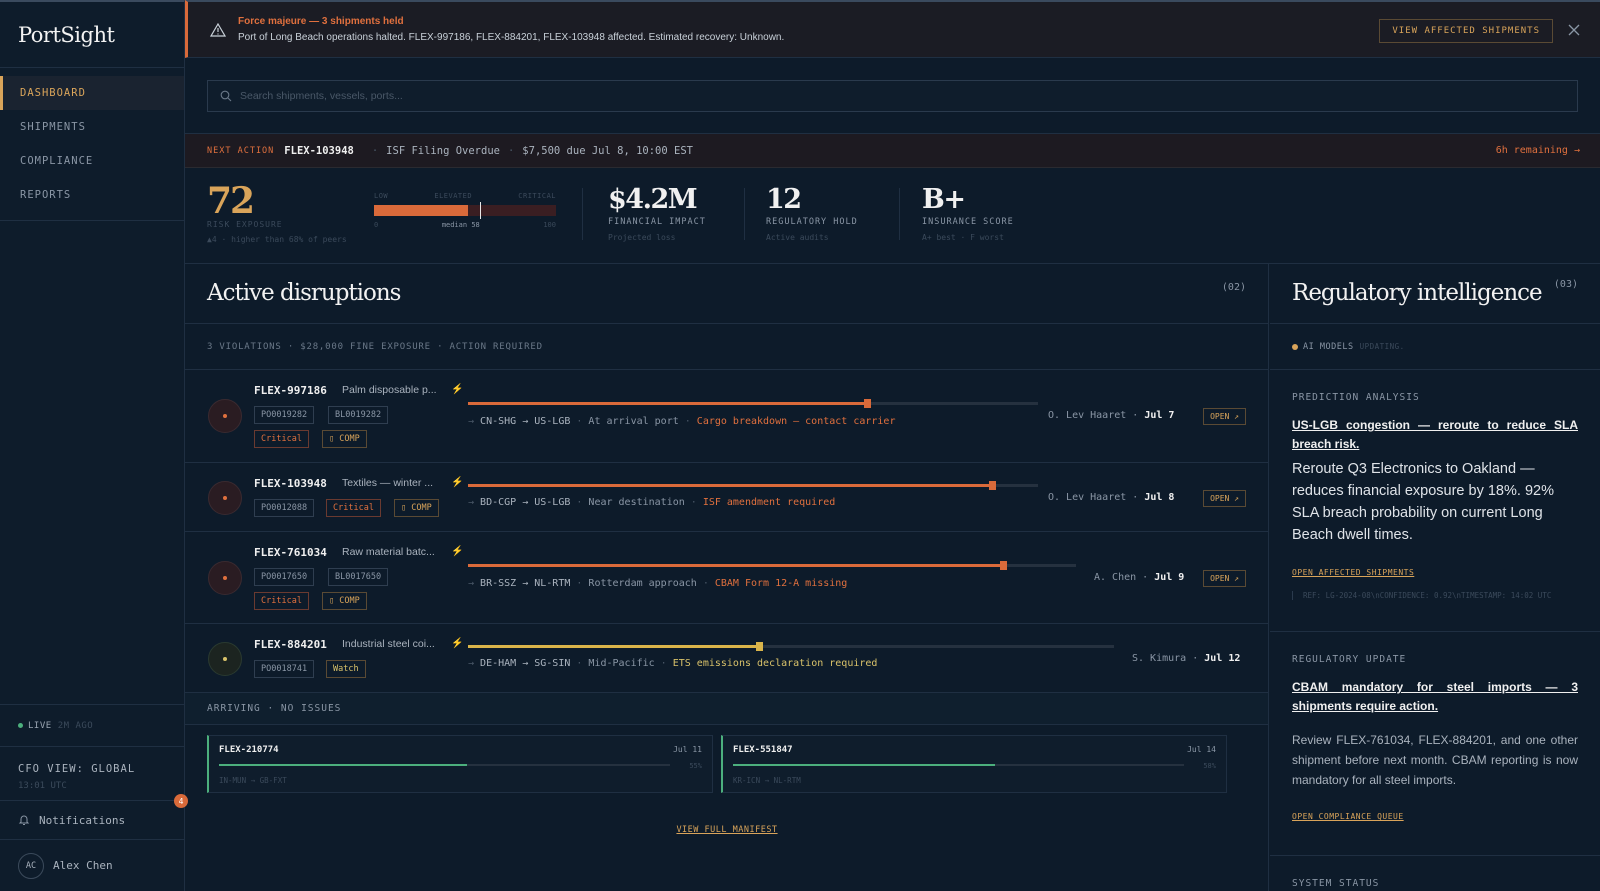  Describe the element at coordinates (92, 195) in the screenshot. I see `nav-reports: REPORTS` at that location.